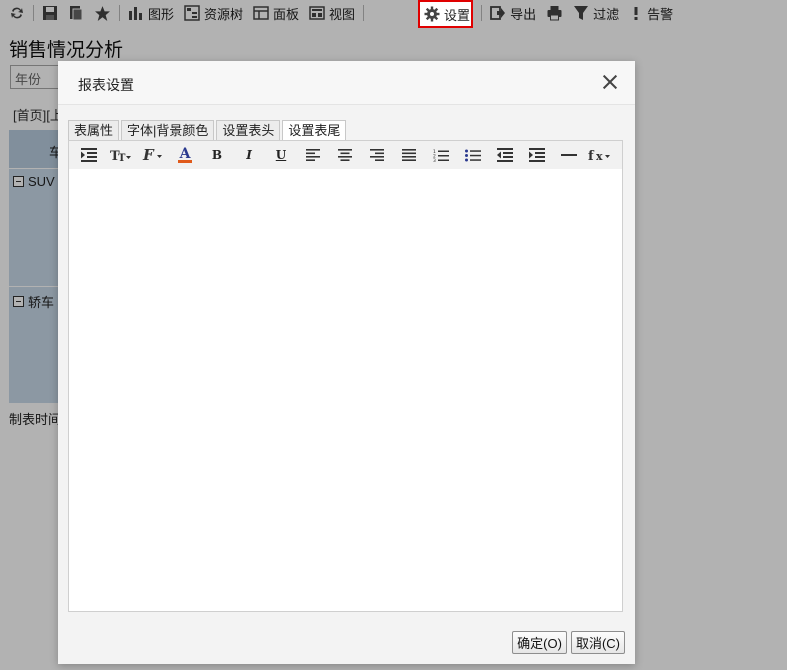  I want to click on formula-icon: fx, so click(601, 155).